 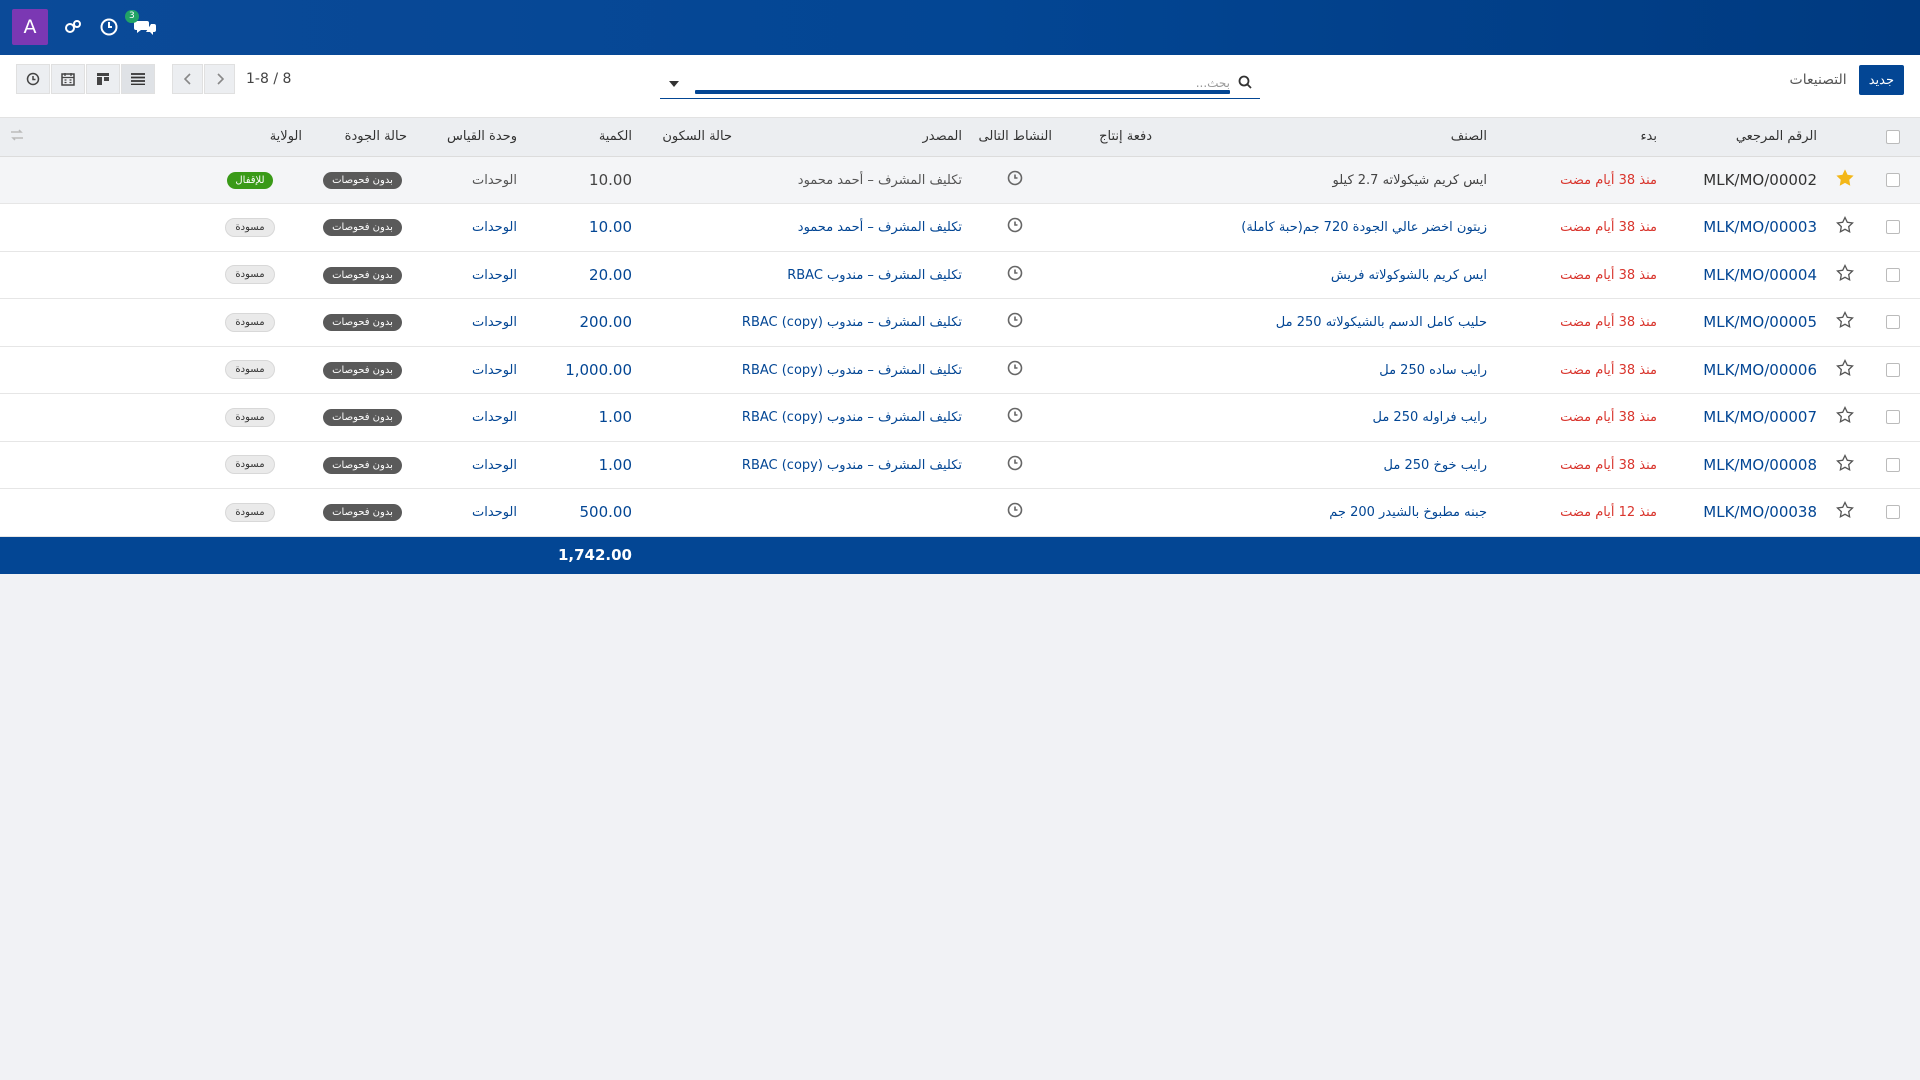 What do you see at coordinates (362, 137) in the screenshot?
I see `header-quality: حالة الجودة` at bounding box center [362, 137].